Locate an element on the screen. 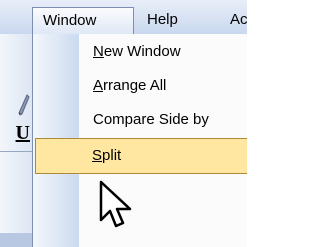 This screenshot has width=320, height=247. underline-icon: U is located at coordinates (20, 134).